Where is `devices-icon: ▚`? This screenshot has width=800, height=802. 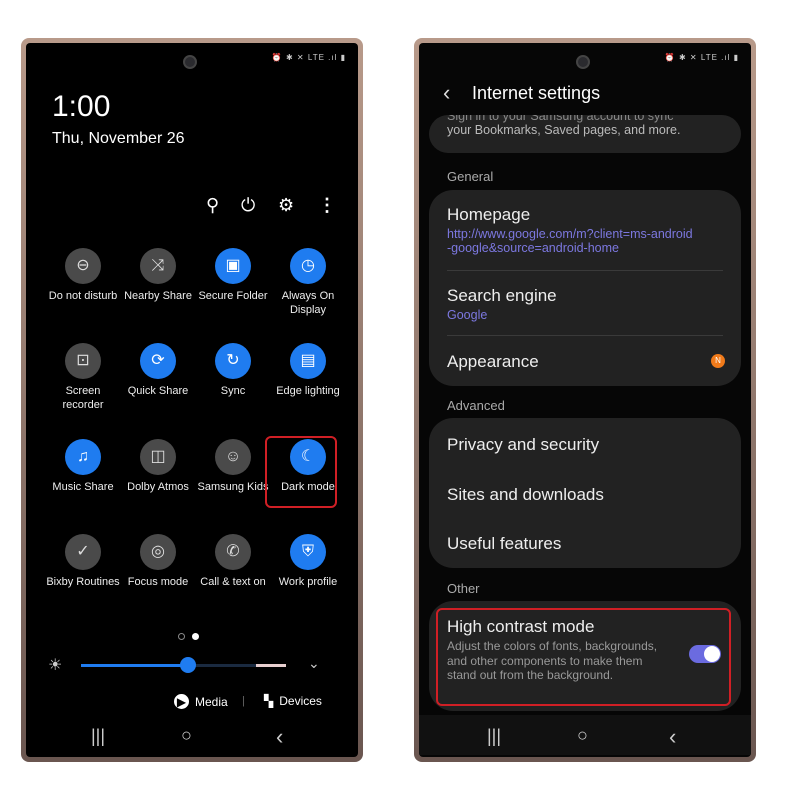
devices-icon: ▚ is located at coordinates (269, 701).